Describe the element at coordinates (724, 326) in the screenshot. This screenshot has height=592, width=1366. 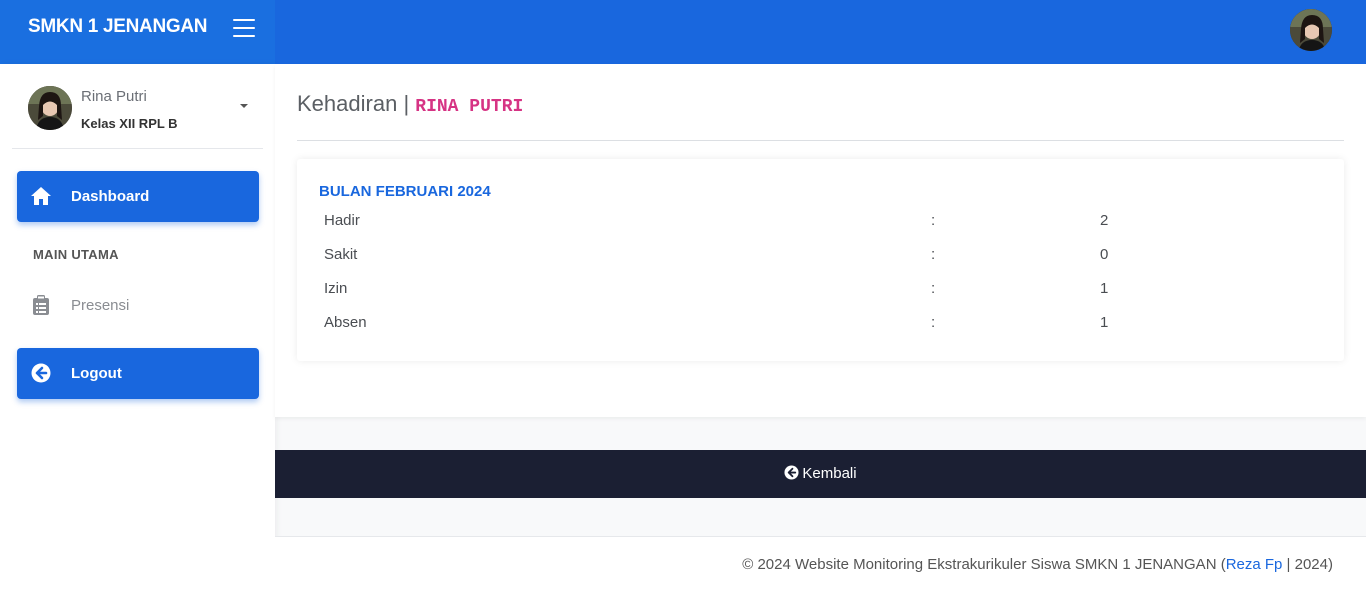
I see `attendance-row: Absen : 1` at that location.